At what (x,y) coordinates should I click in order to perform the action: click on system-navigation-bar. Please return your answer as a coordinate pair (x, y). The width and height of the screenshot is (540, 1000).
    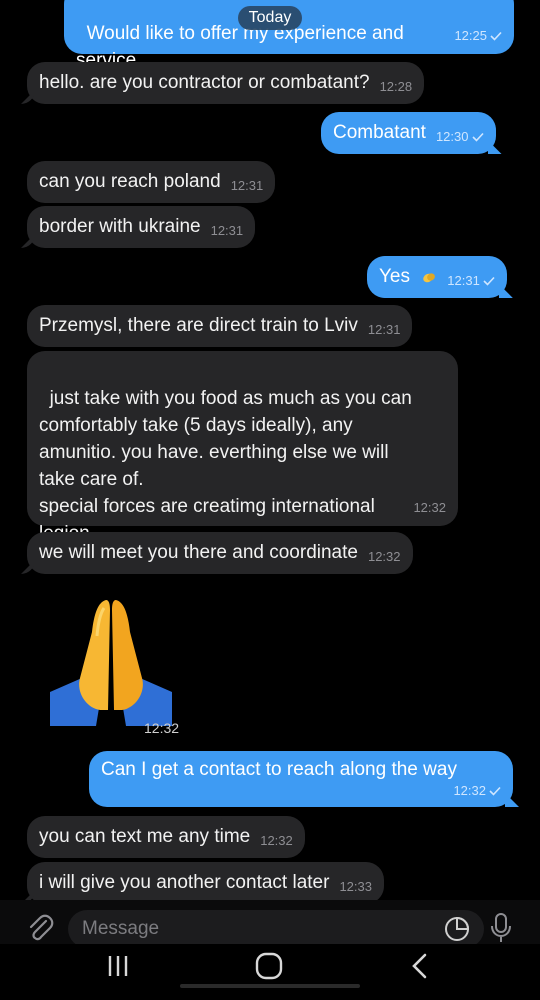
    Looking at the image, I should click on (270, 972).